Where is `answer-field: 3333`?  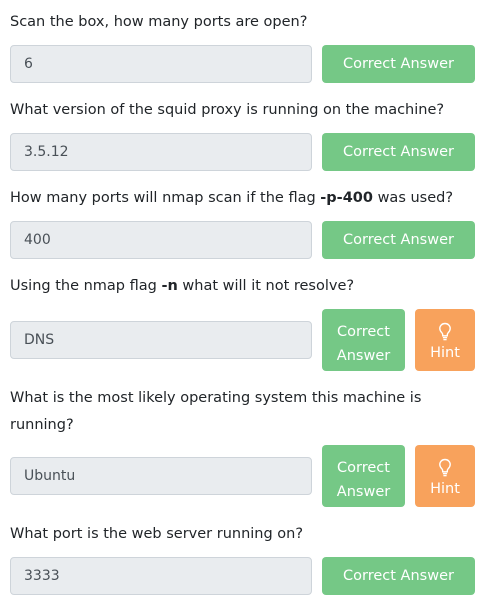
answer-field: 3333 is located at coordinates (161, 576).